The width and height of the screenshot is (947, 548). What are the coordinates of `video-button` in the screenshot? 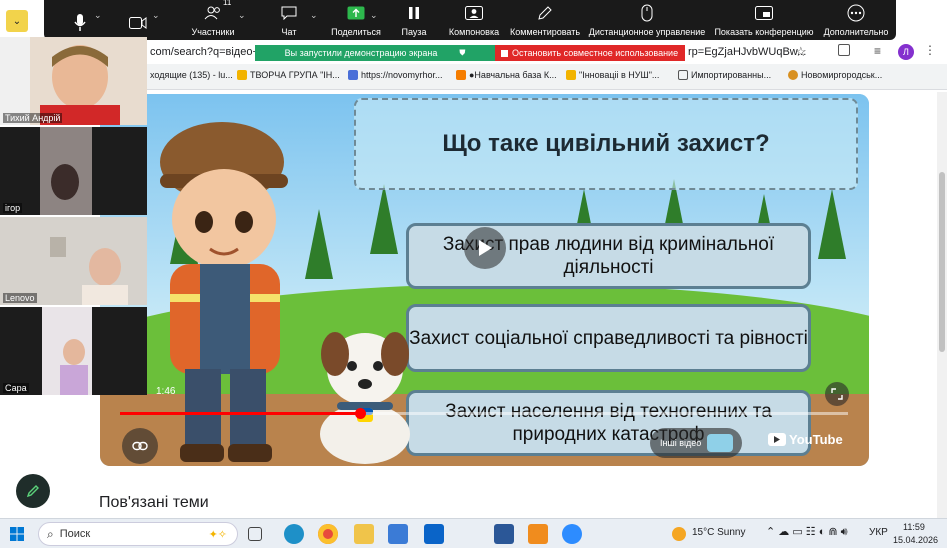 It's located at (138, 20).